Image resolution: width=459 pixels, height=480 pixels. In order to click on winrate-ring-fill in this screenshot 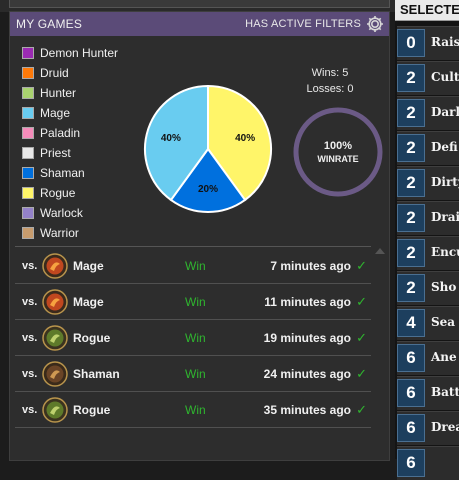, I will do `click(338, 152)`.